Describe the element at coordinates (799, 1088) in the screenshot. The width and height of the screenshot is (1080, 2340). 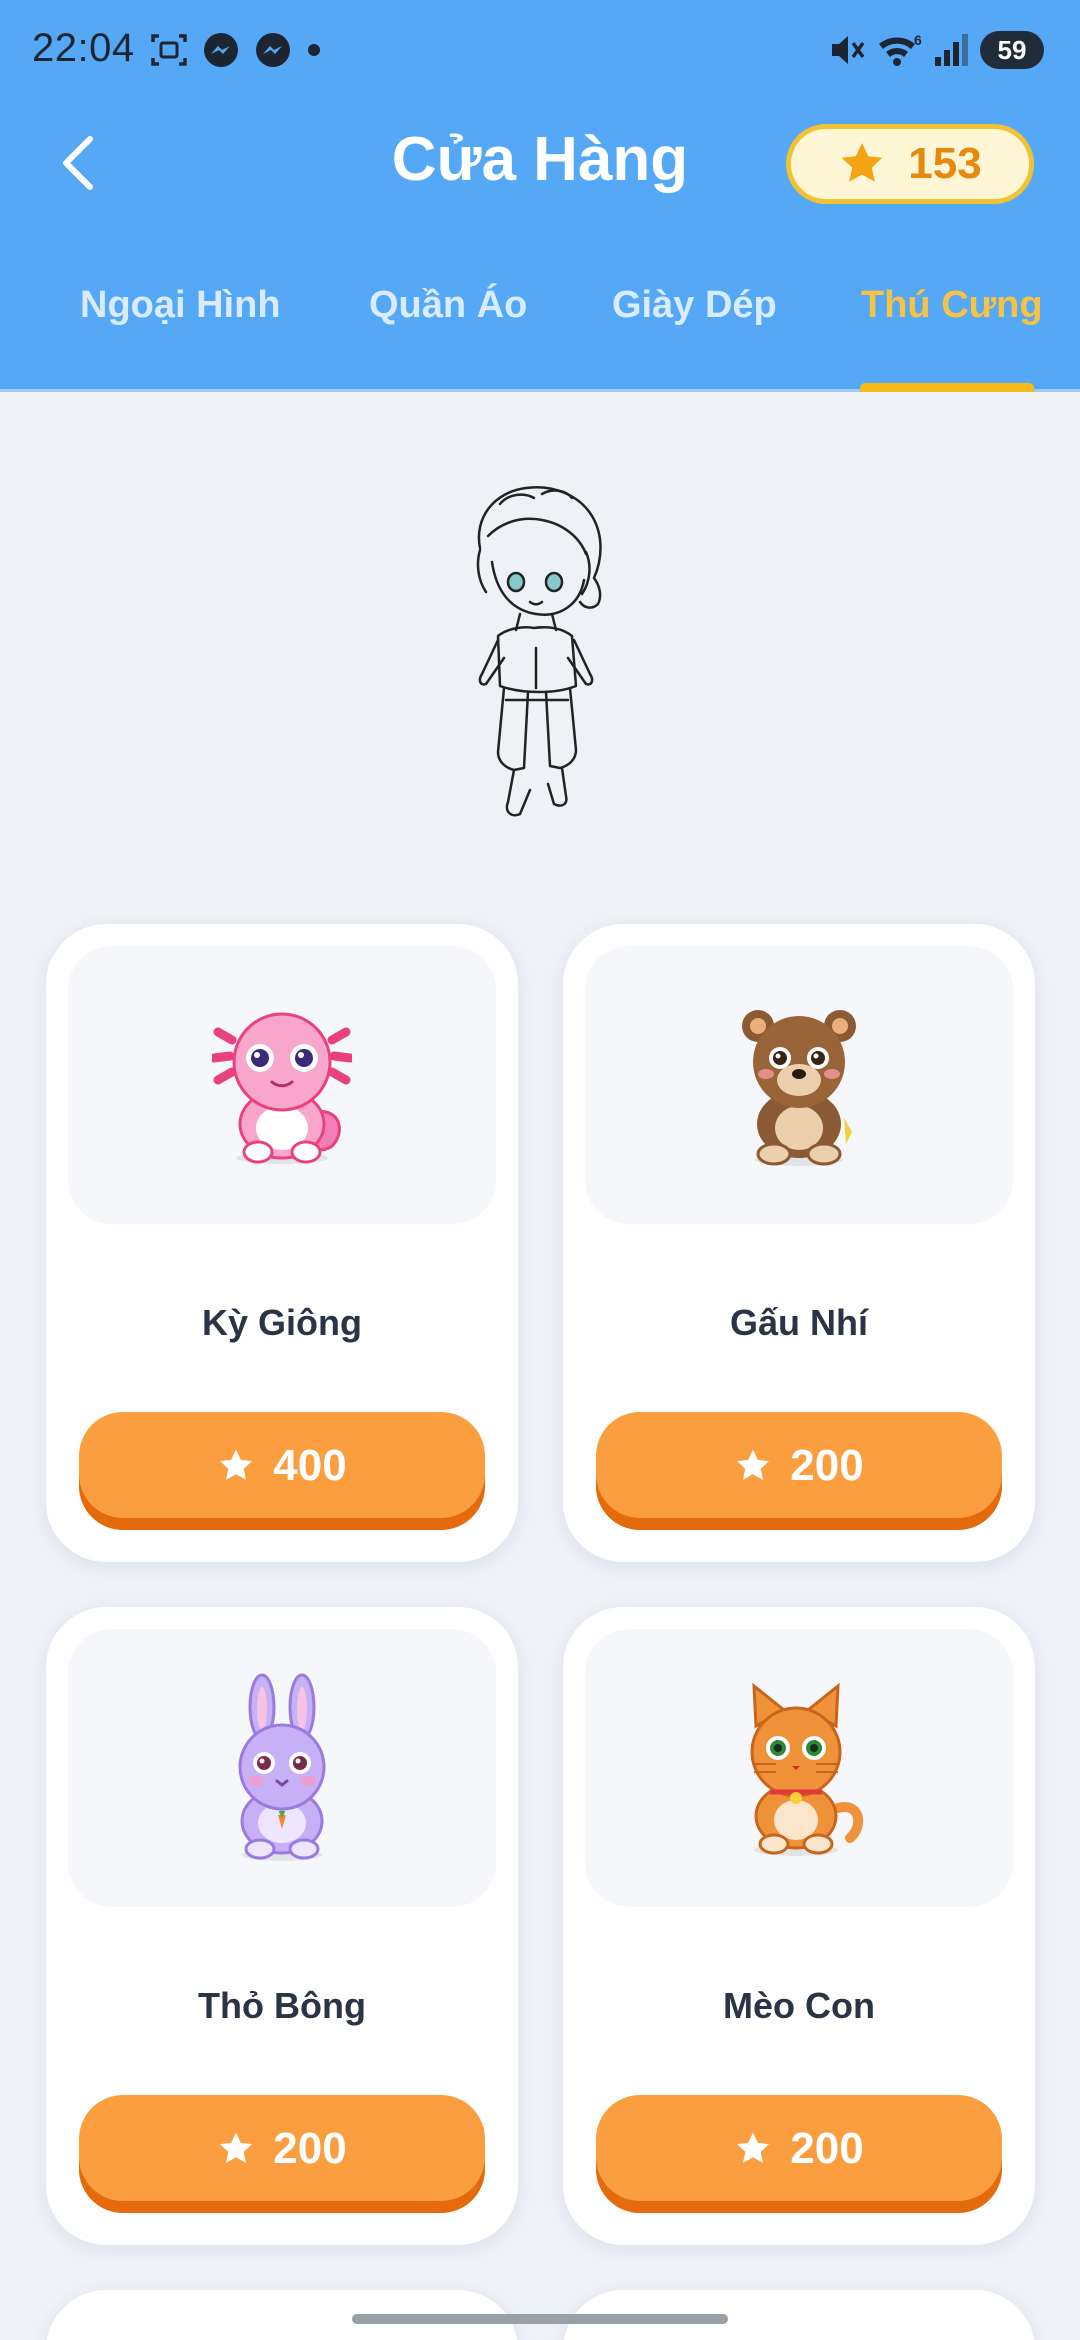
I see `bear-pet-icon` at that location.